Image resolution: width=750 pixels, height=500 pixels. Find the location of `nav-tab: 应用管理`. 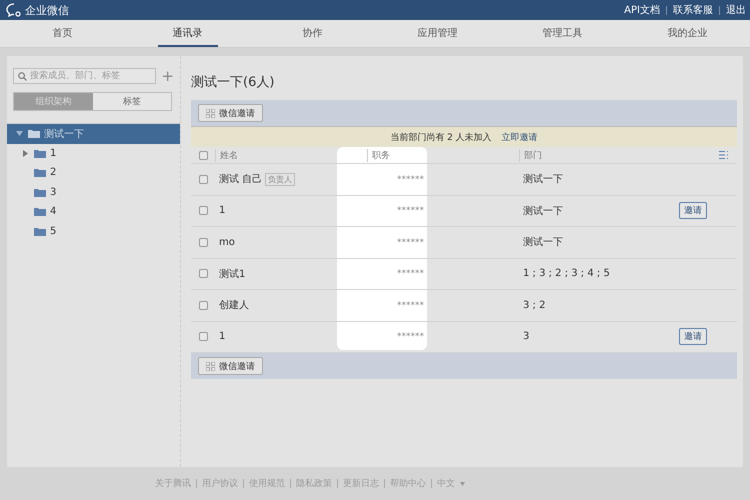

nav-tab: 应用管理 is located at coordinates (438, 33).